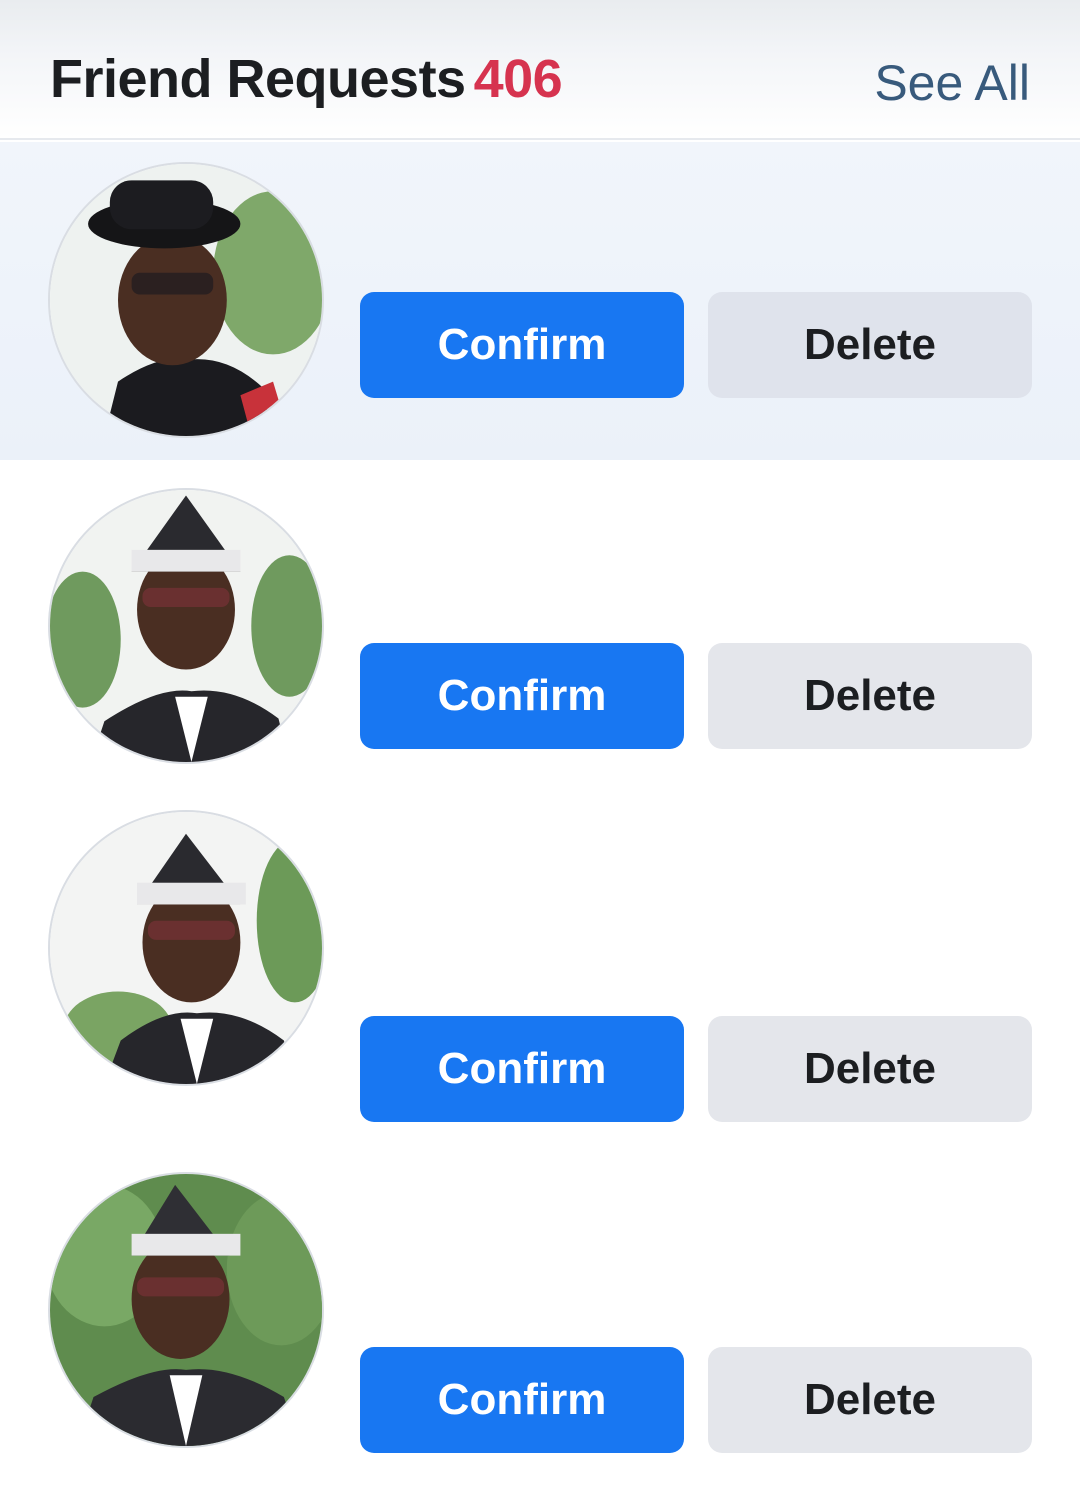 The image size is (1080, 1490). I want to click on see-all-link: See All, so click(952, 83).